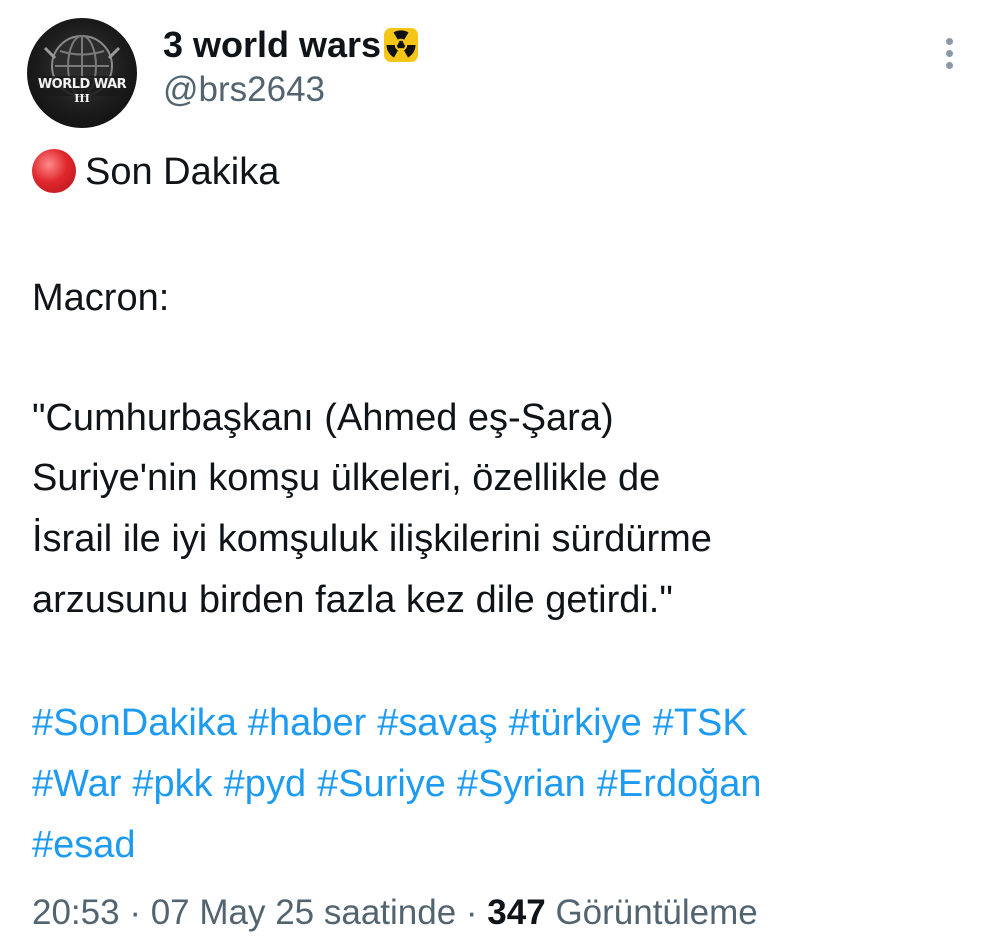 The image size is (1000, 951). I want to click on red-circle-icon, so click(54, 171).